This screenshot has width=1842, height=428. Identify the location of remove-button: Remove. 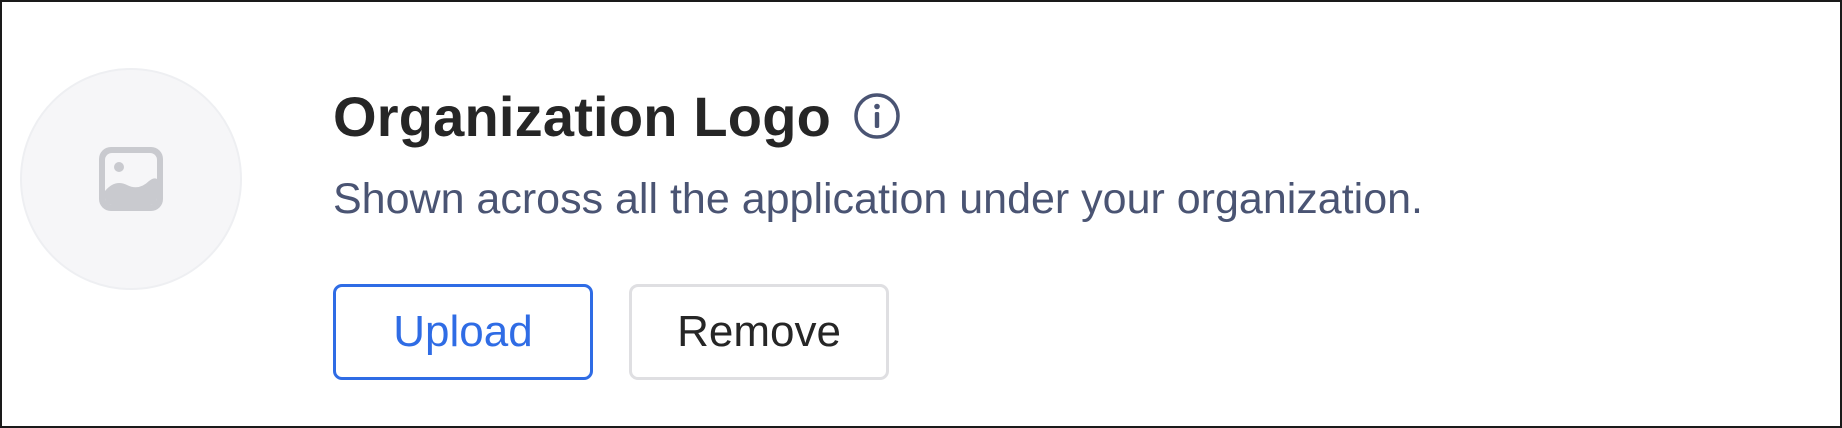
(759, 331).